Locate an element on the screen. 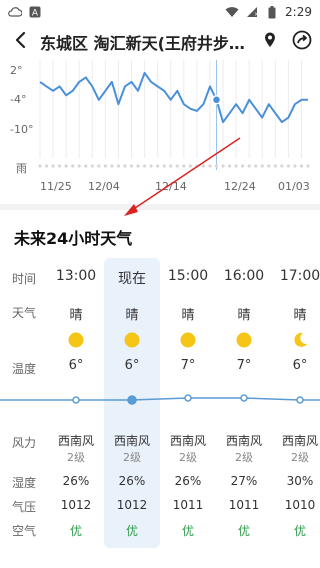  temp-trend-polyline is located at coordinates (160, 399).